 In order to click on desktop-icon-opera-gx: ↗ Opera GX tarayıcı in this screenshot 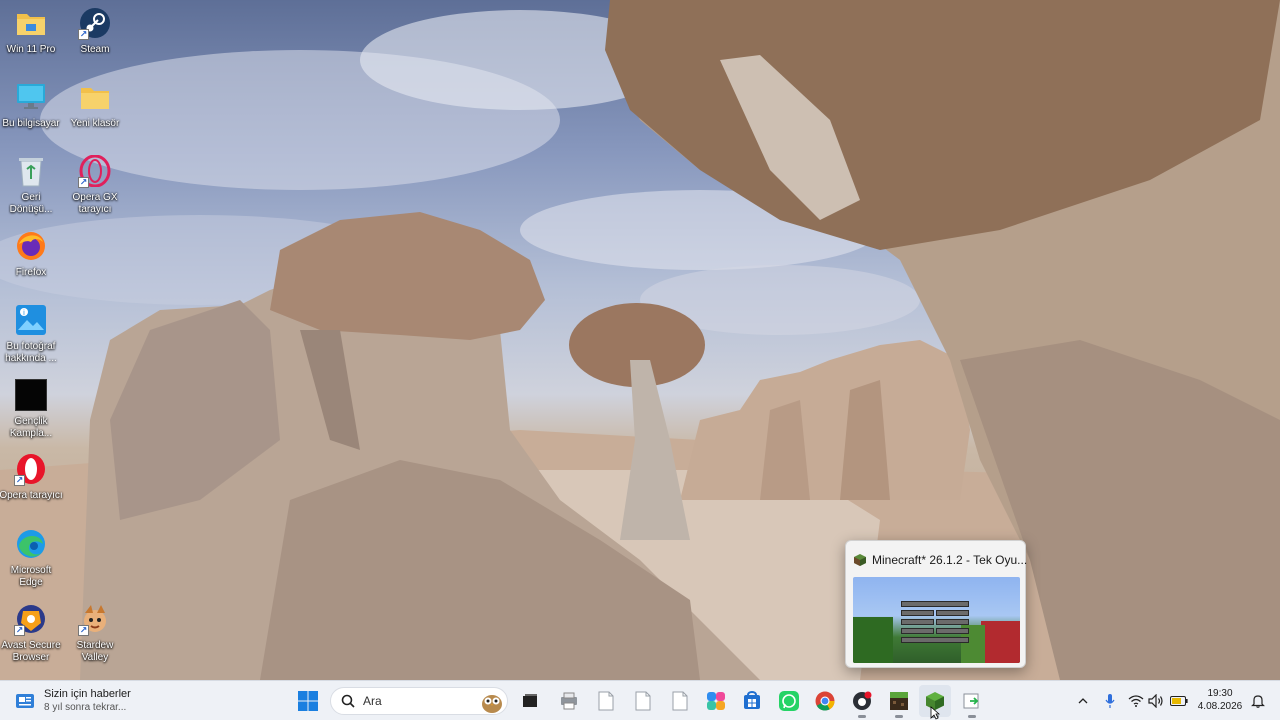, I will do `click(95, 185)`.